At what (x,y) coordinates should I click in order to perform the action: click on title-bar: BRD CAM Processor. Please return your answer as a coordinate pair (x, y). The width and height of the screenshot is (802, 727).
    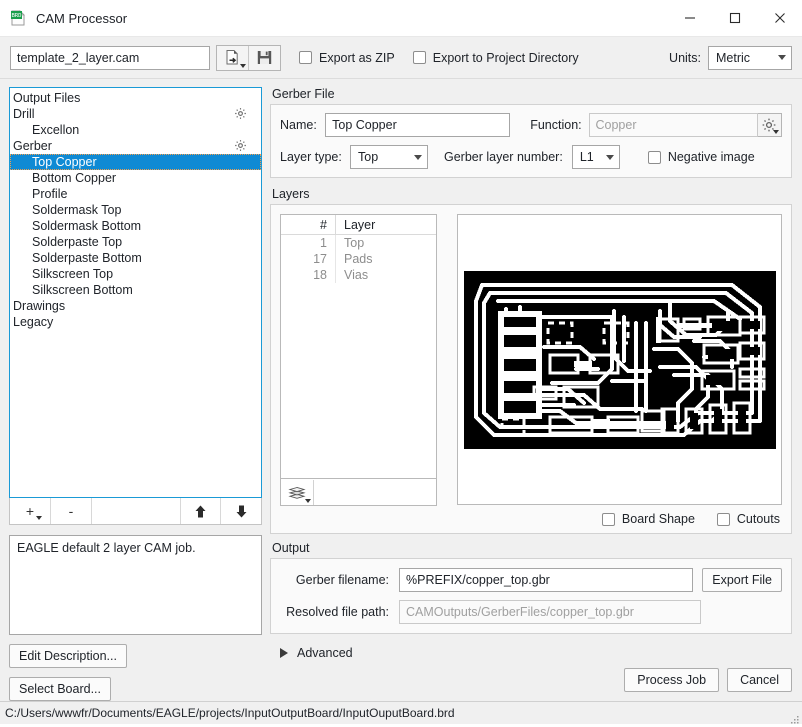
    Looking at the image, I should click on (401, 18).